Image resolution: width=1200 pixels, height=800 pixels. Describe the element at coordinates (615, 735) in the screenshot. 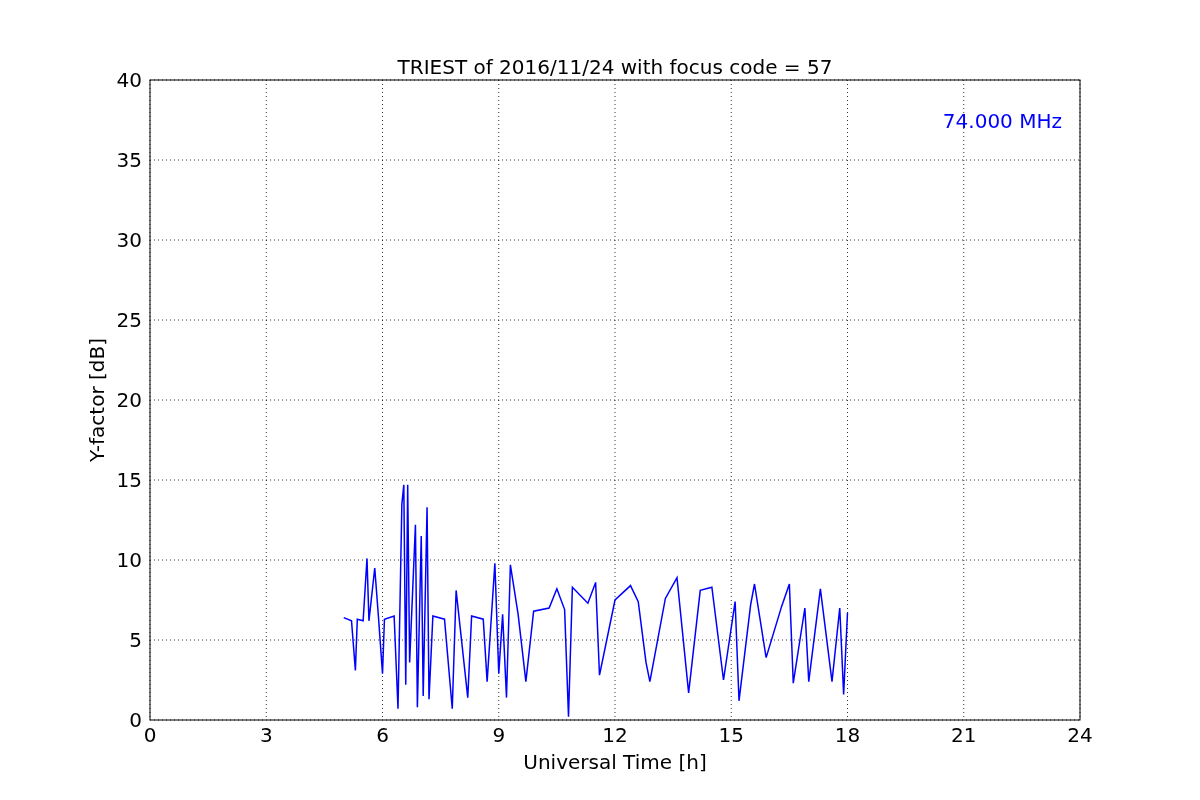

I see `x-tick-label: 12` at that location.